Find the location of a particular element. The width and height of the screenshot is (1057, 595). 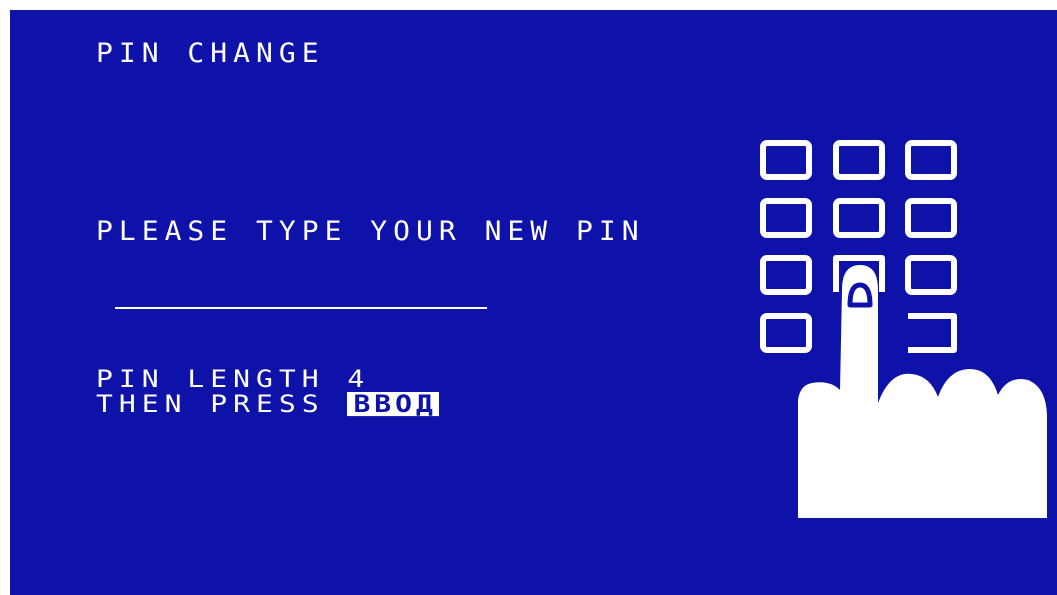

enter-key-label: ВВОД is located at coordinates (393, 404).